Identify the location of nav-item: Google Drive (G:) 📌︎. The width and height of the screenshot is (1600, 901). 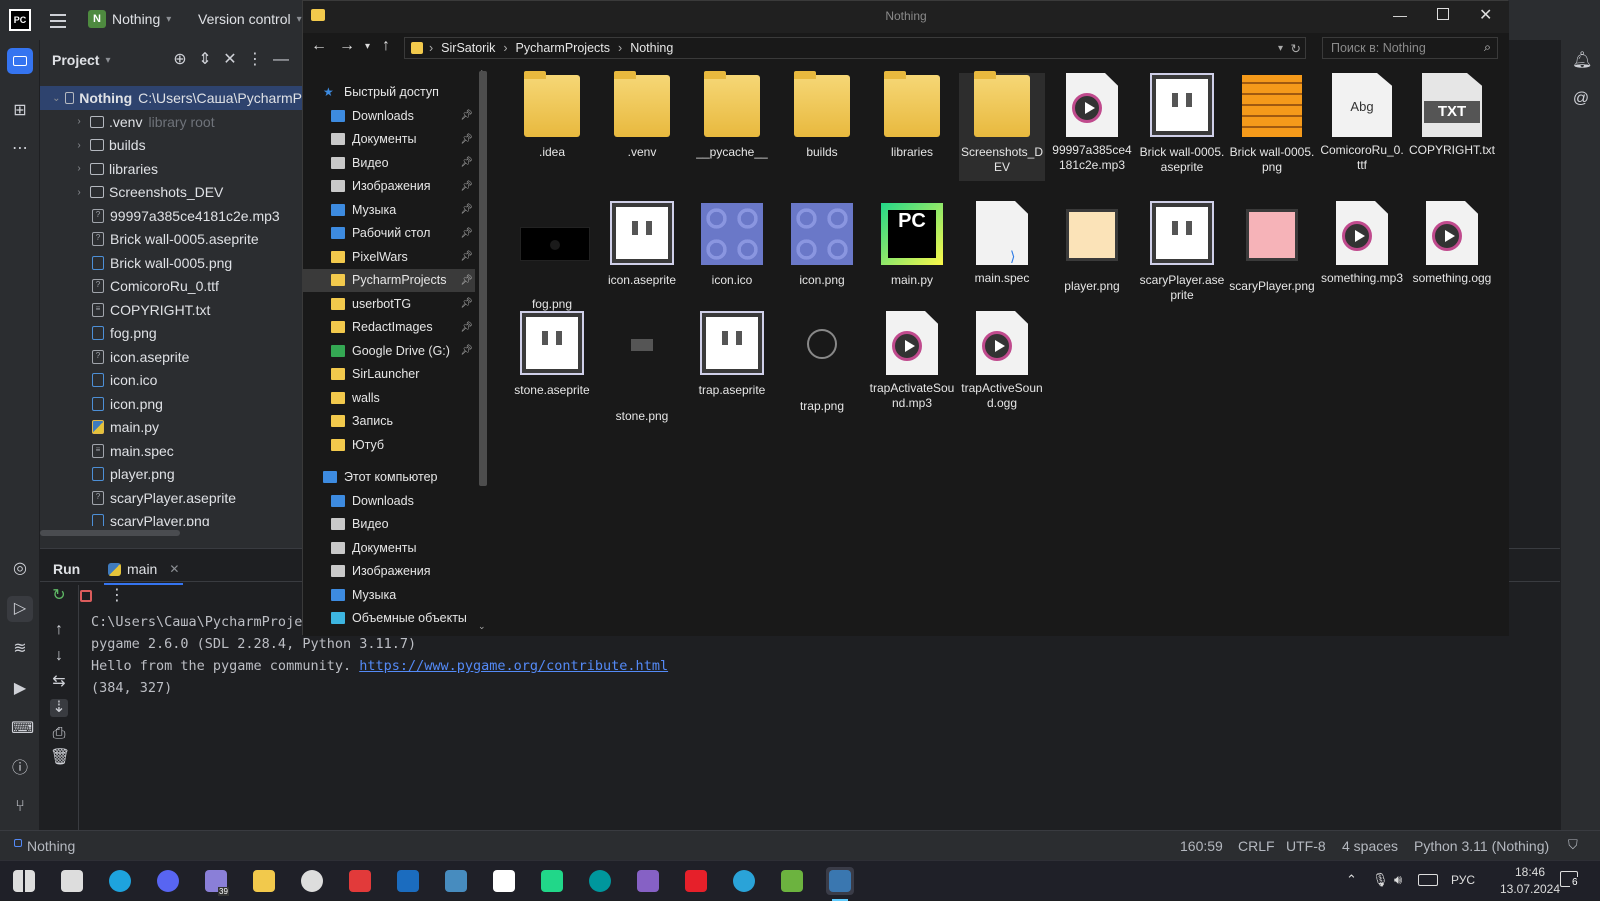
(389, 351).